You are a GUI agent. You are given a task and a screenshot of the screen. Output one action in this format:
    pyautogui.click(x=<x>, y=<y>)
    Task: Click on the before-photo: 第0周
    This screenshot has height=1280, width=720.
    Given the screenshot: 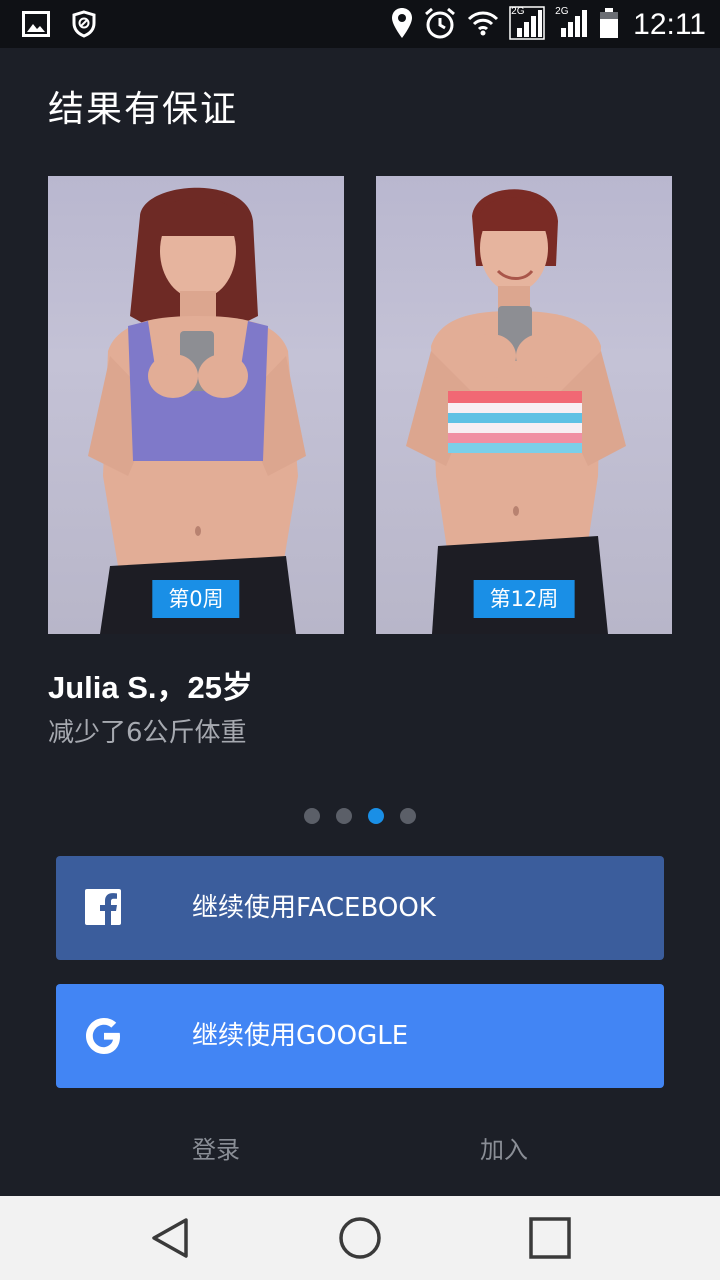 What is the action you would take?
    pyautogui.click(x=196, y=405)
    